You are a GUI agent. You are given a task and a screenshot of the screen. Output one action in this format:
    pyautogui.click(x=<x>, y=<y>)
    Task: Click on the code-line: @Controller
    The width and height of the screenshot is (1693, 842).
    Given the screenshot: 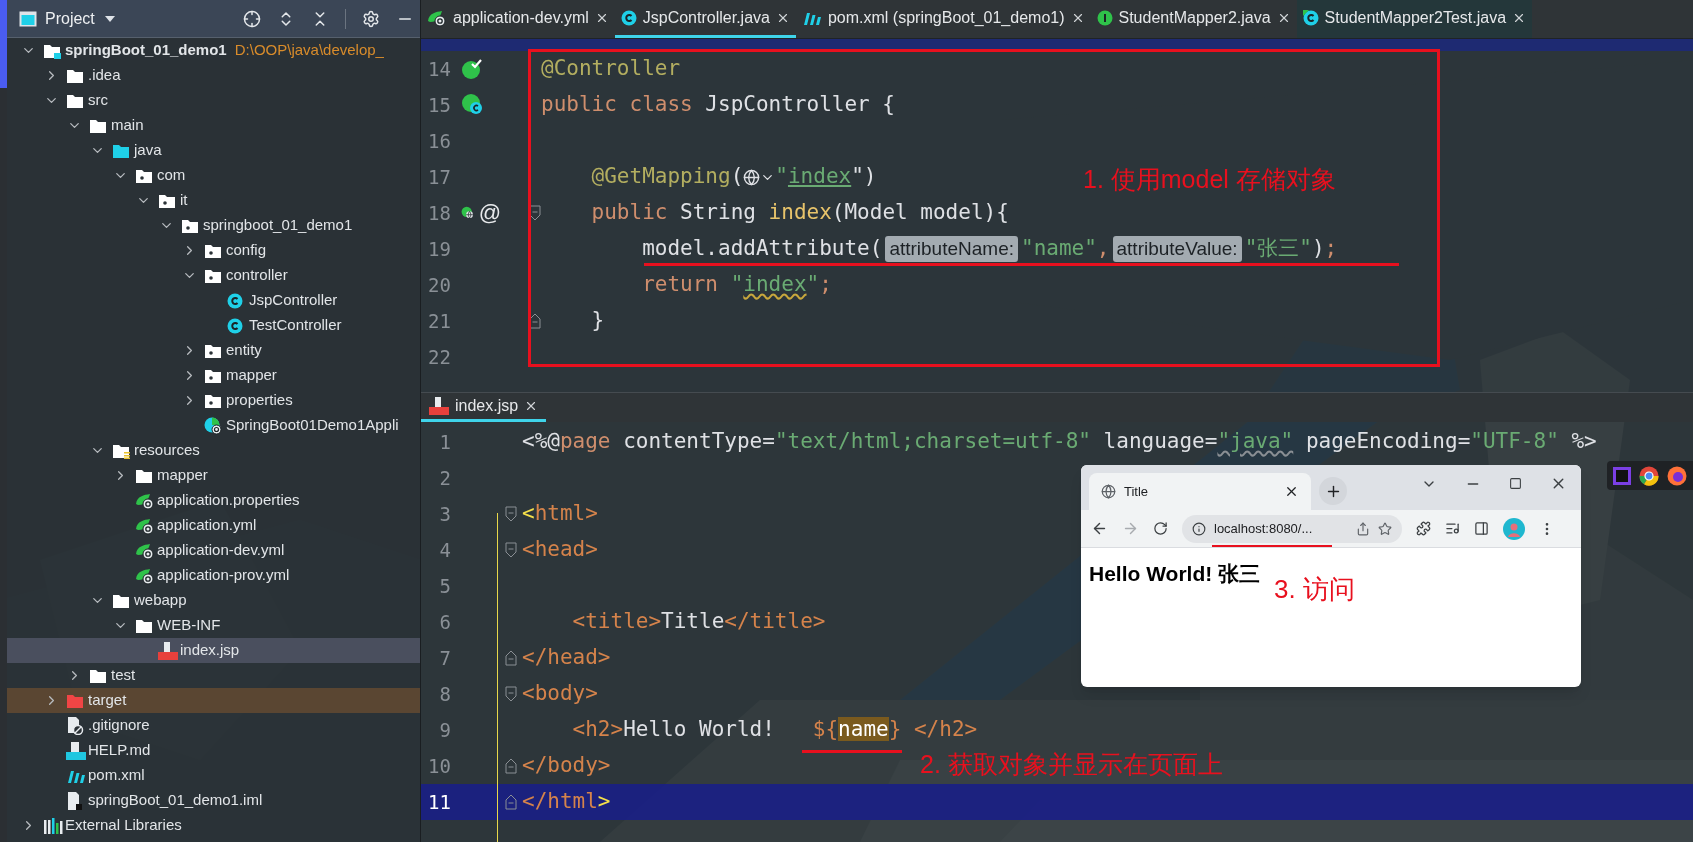 What is the action you would take?
    pyautogui.click(x=611, y=69)
    